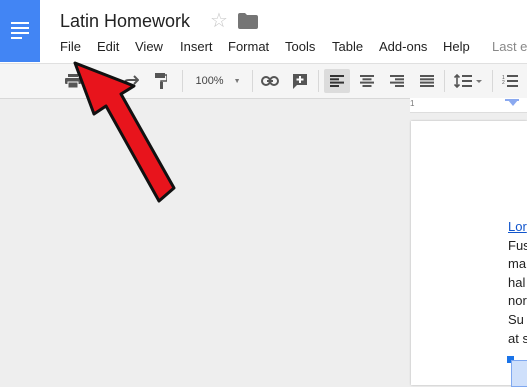  What do you see at coordinates (124, 132) in the screenshot?
I see `red-arrow-icon` at bounding box center [124, 132].